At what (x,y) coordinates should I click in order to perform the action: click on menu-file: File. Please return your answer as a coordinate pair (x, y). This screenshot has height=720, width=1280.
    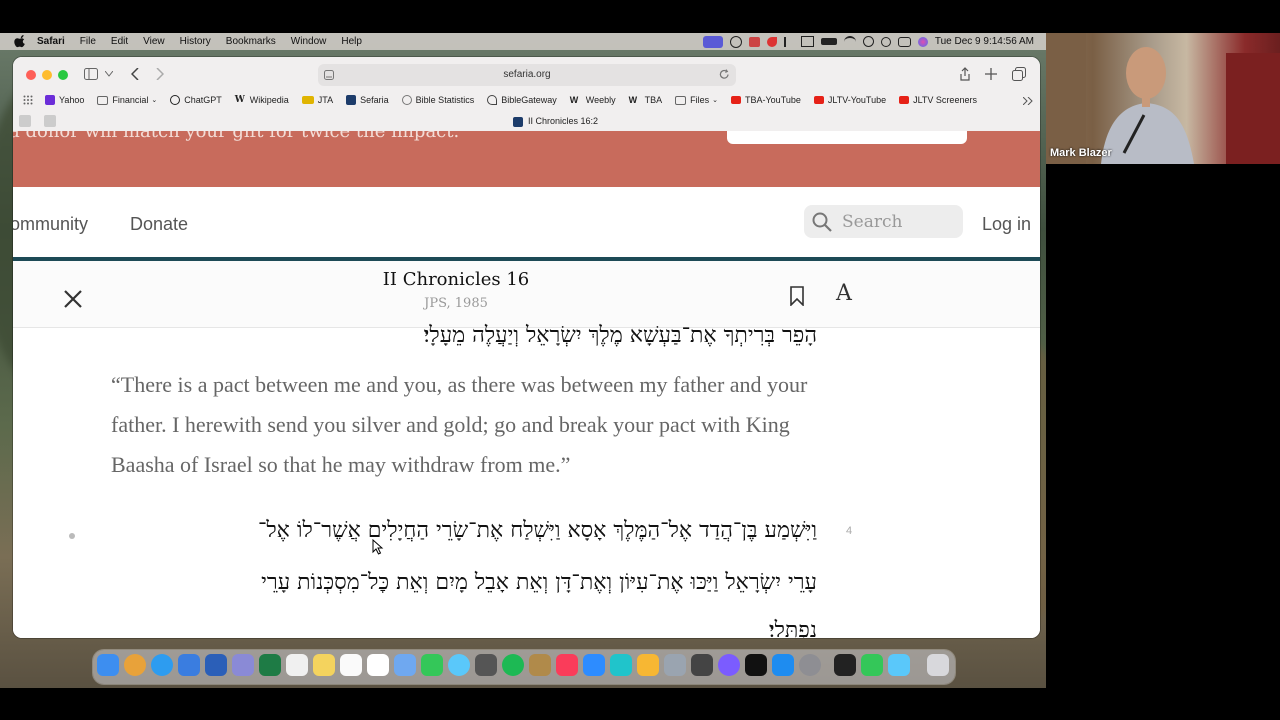
    Looking at the image, I should click on (88, 41).